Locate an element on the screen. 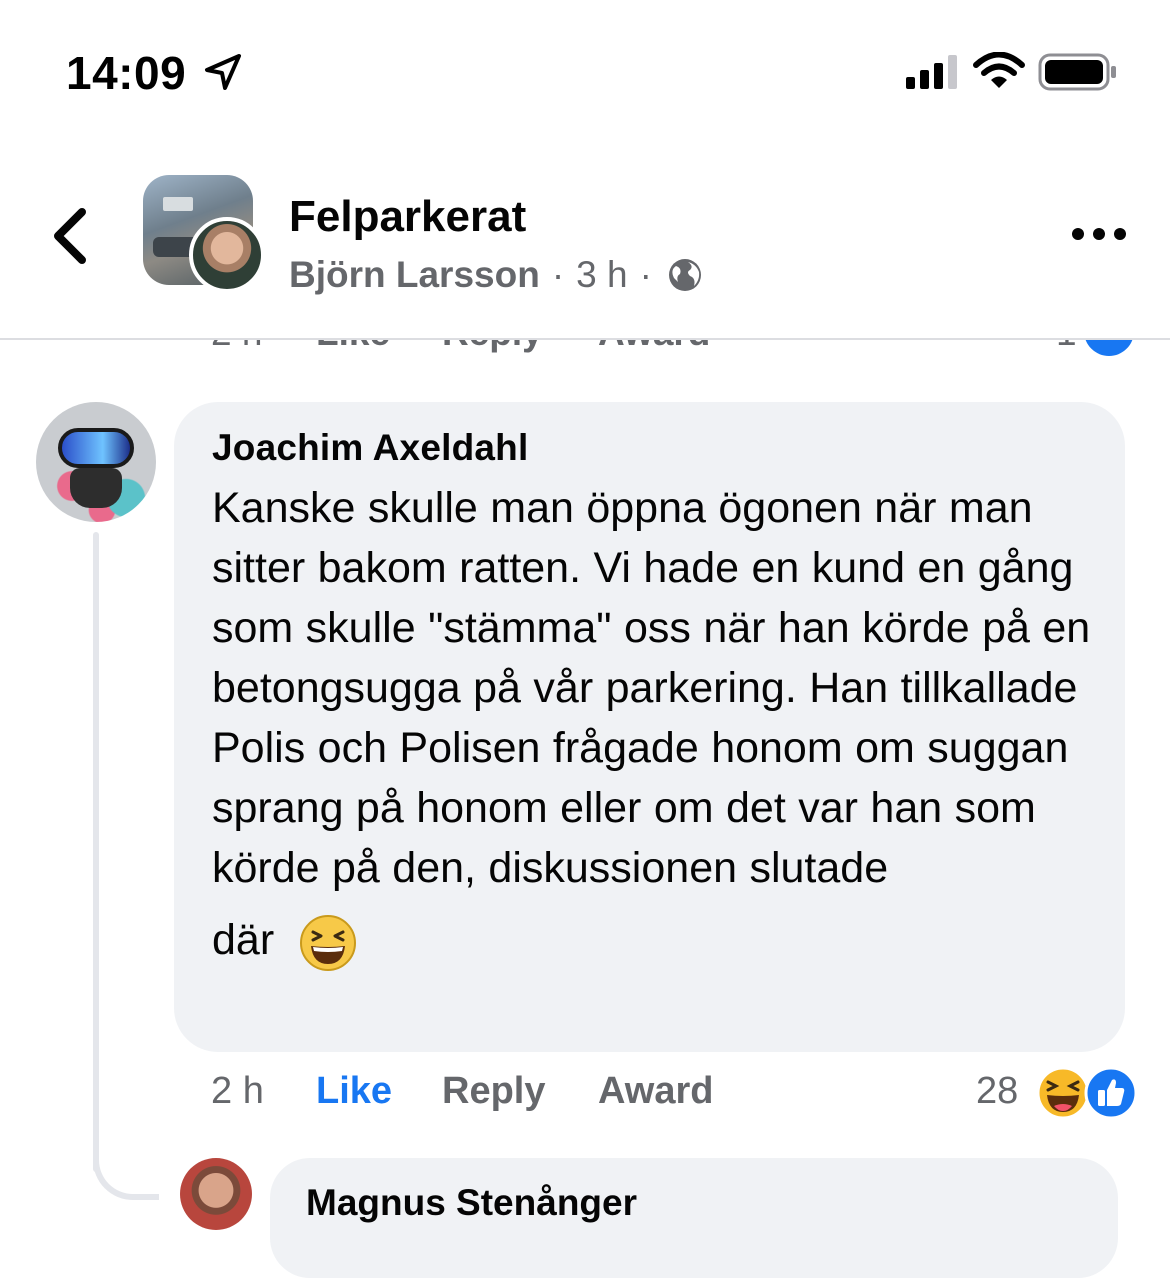  author-avatar is located at coordinates (227, 255).